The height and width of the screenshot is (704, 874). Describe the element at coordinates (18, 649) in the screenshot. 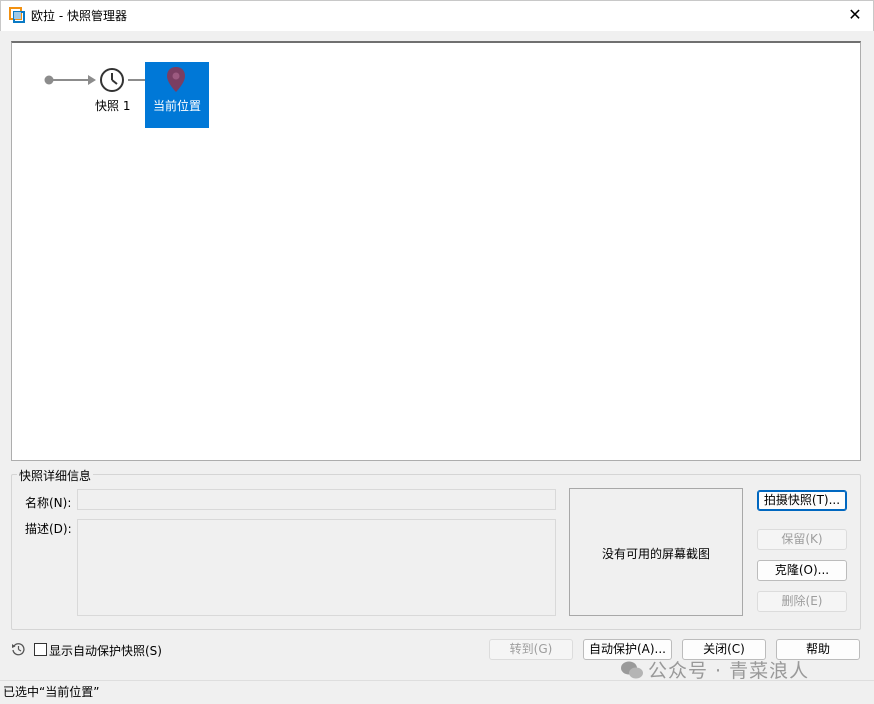

I see `history-clock-icon` at that location.